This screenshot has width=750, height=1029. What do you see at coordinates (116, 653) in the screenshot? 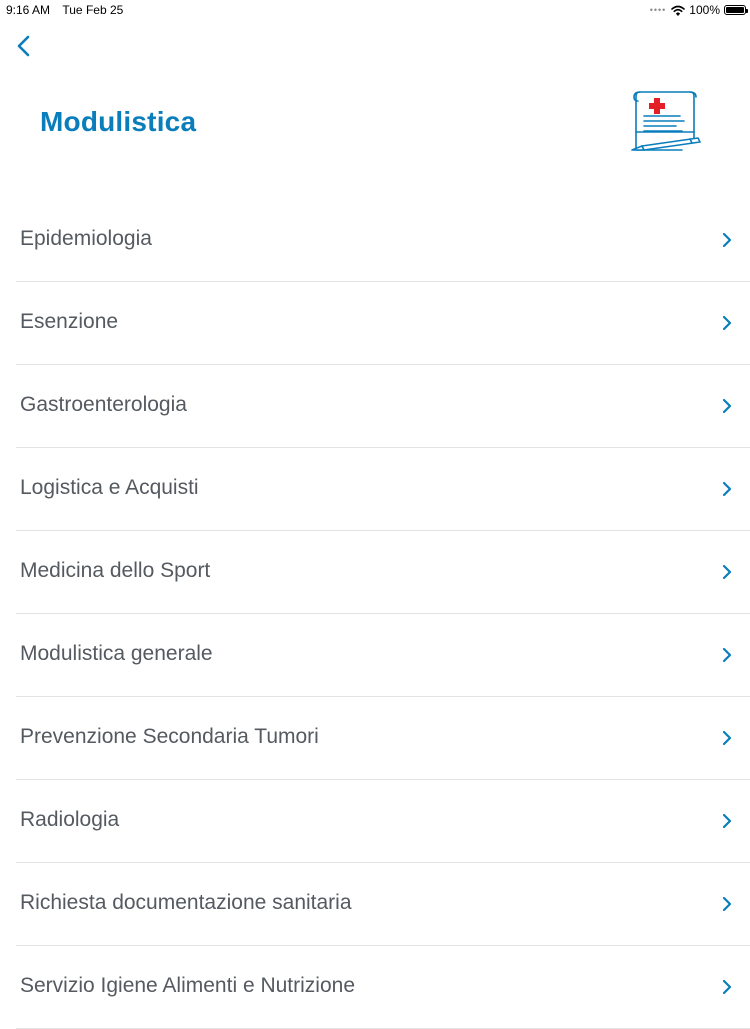
I see `list-item-label: Modulistica generale` at bounding box center [116, 653].